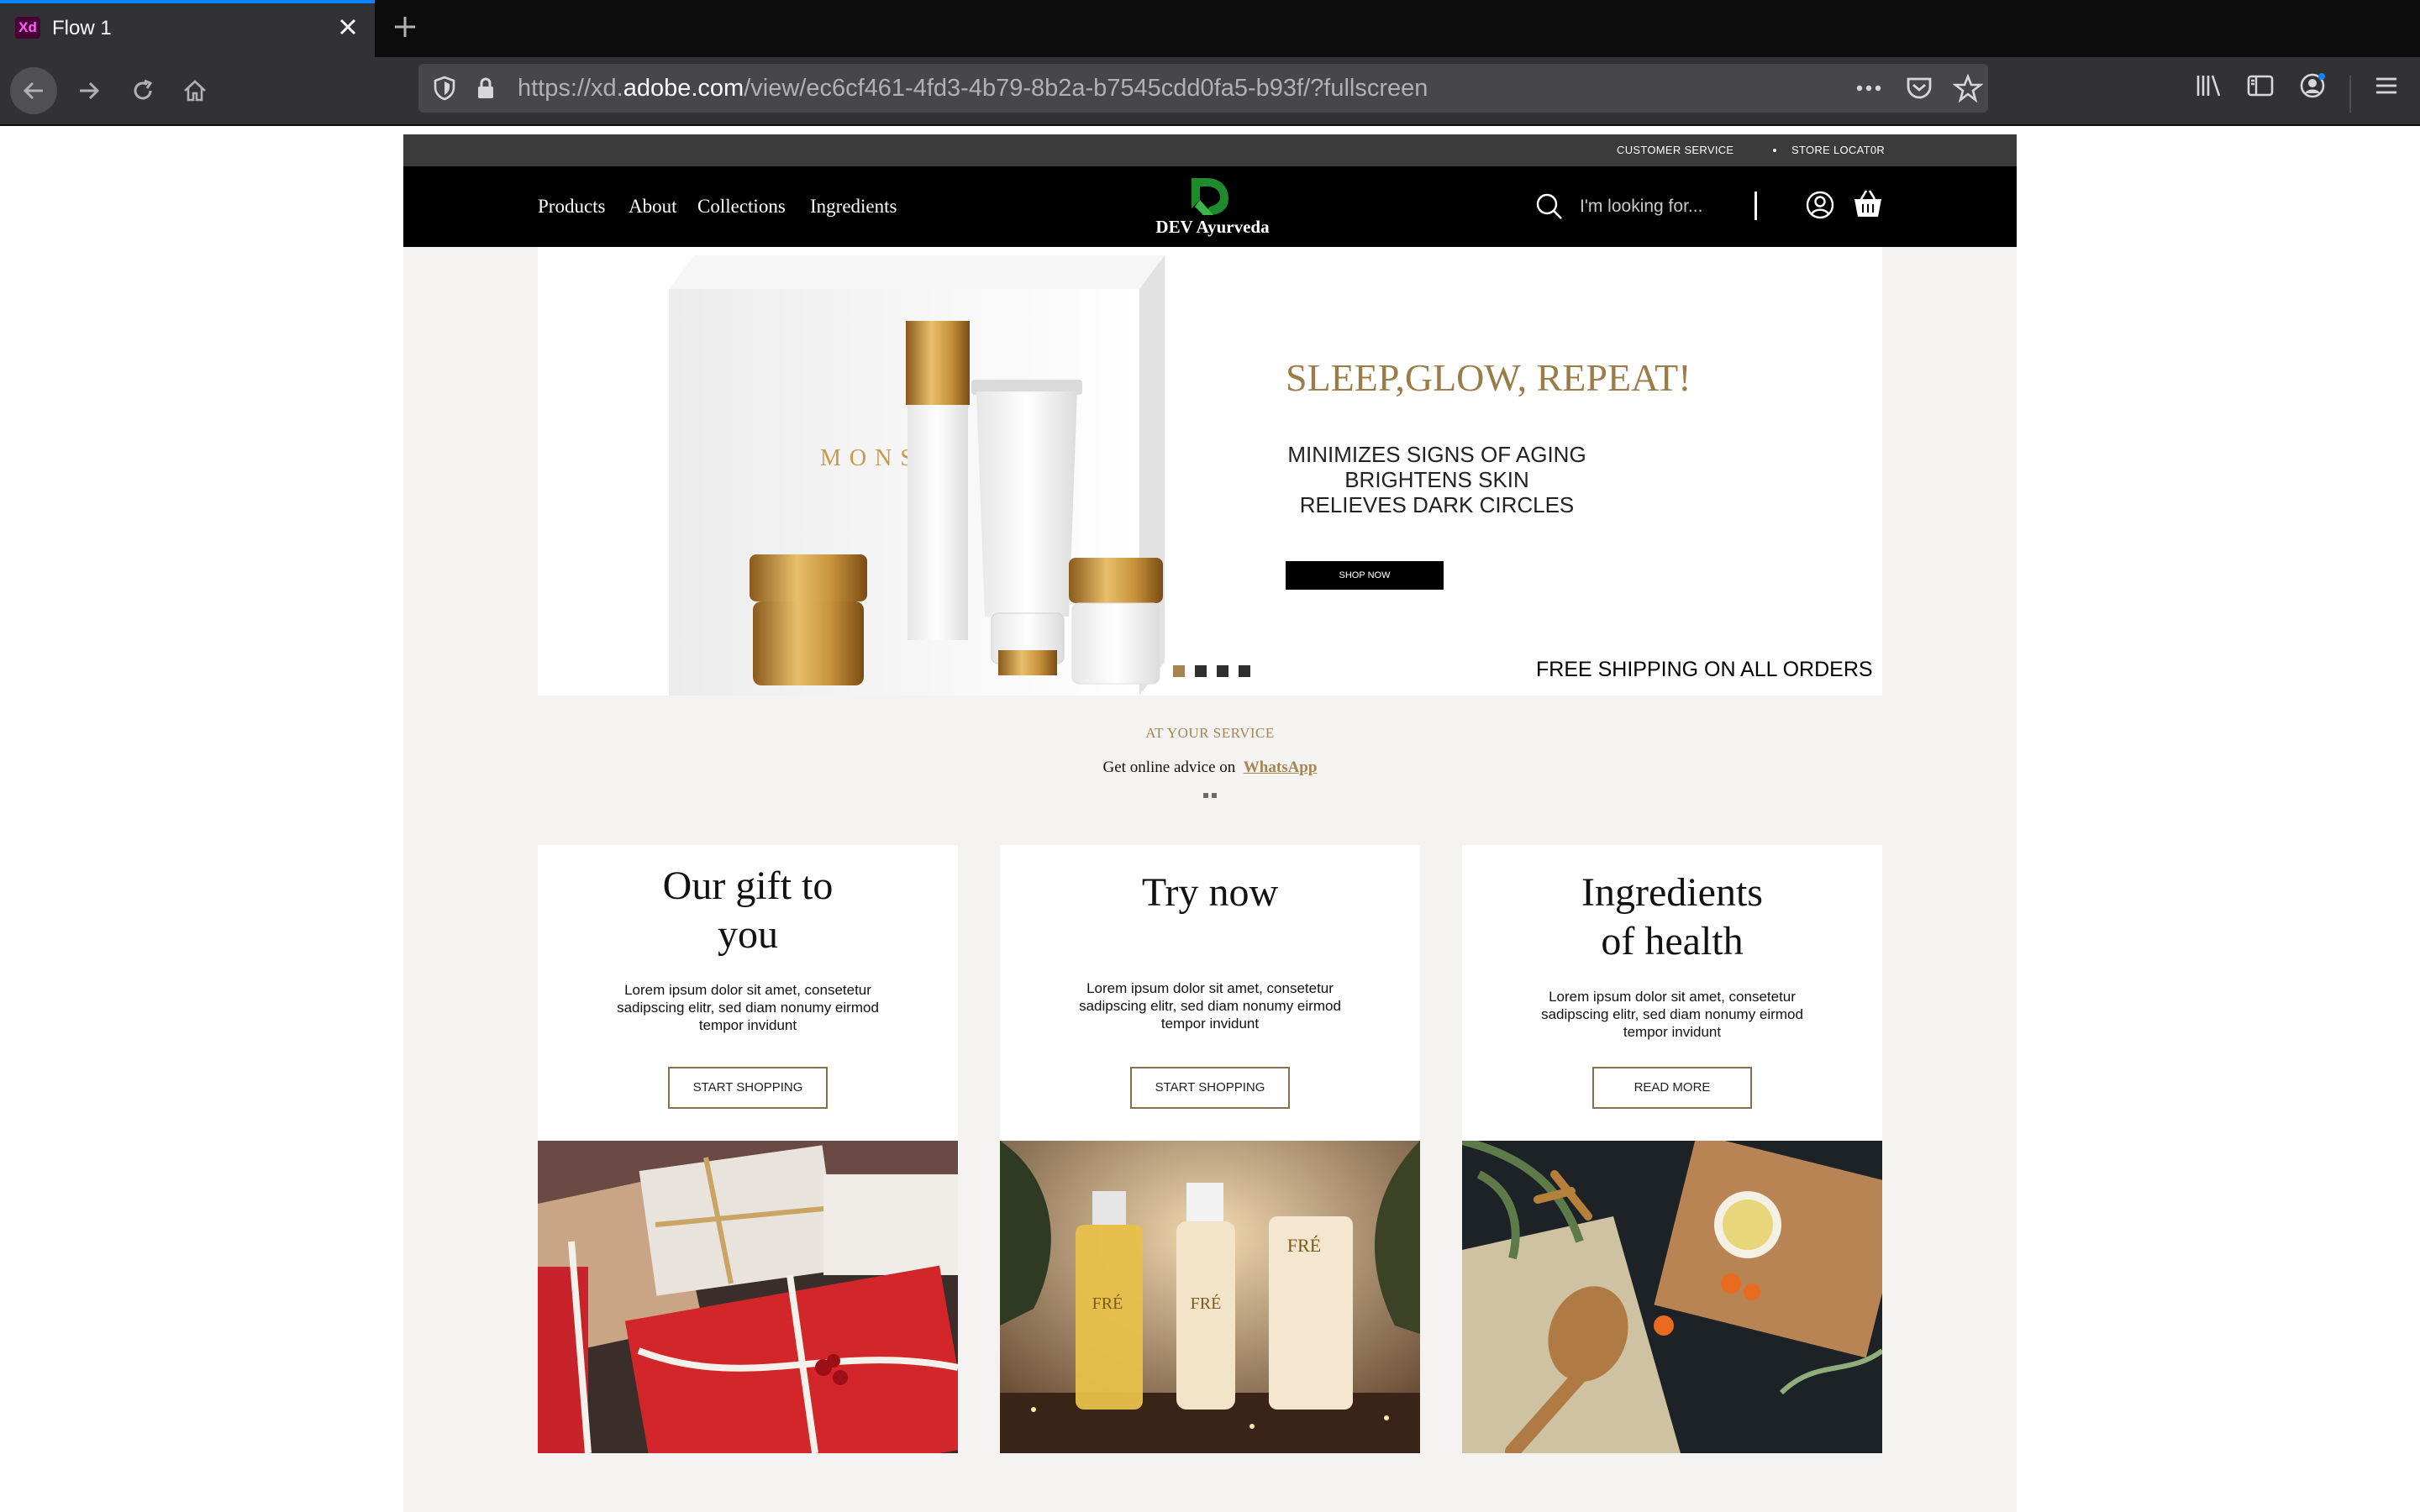 Image resolution: width=2420 pixels, height=1512 pixels. Describe the element at coordinates (1210, 150) in the screenshot. I see `utility-bar: CUSTOMER SERVICE STORE LOCAT0R` at that location.